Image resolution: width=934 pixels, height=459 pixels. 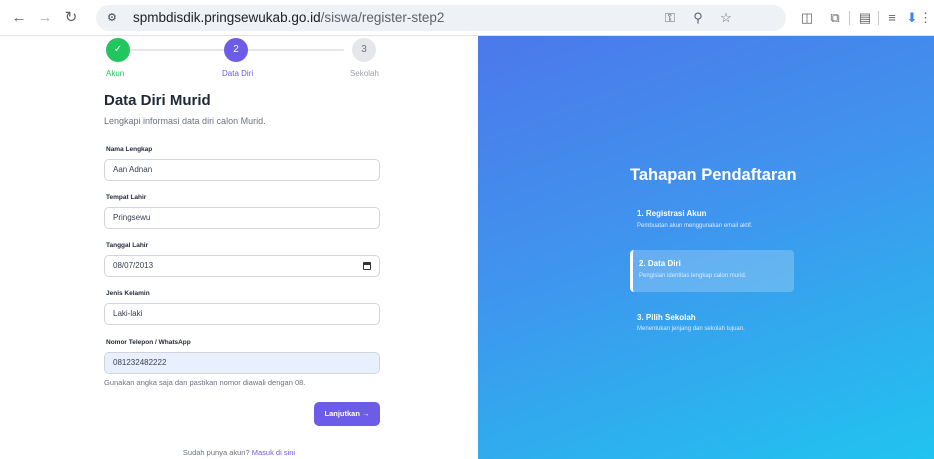 I want to click on next-button: Lanjutkan →, so click(x=347, y=414).